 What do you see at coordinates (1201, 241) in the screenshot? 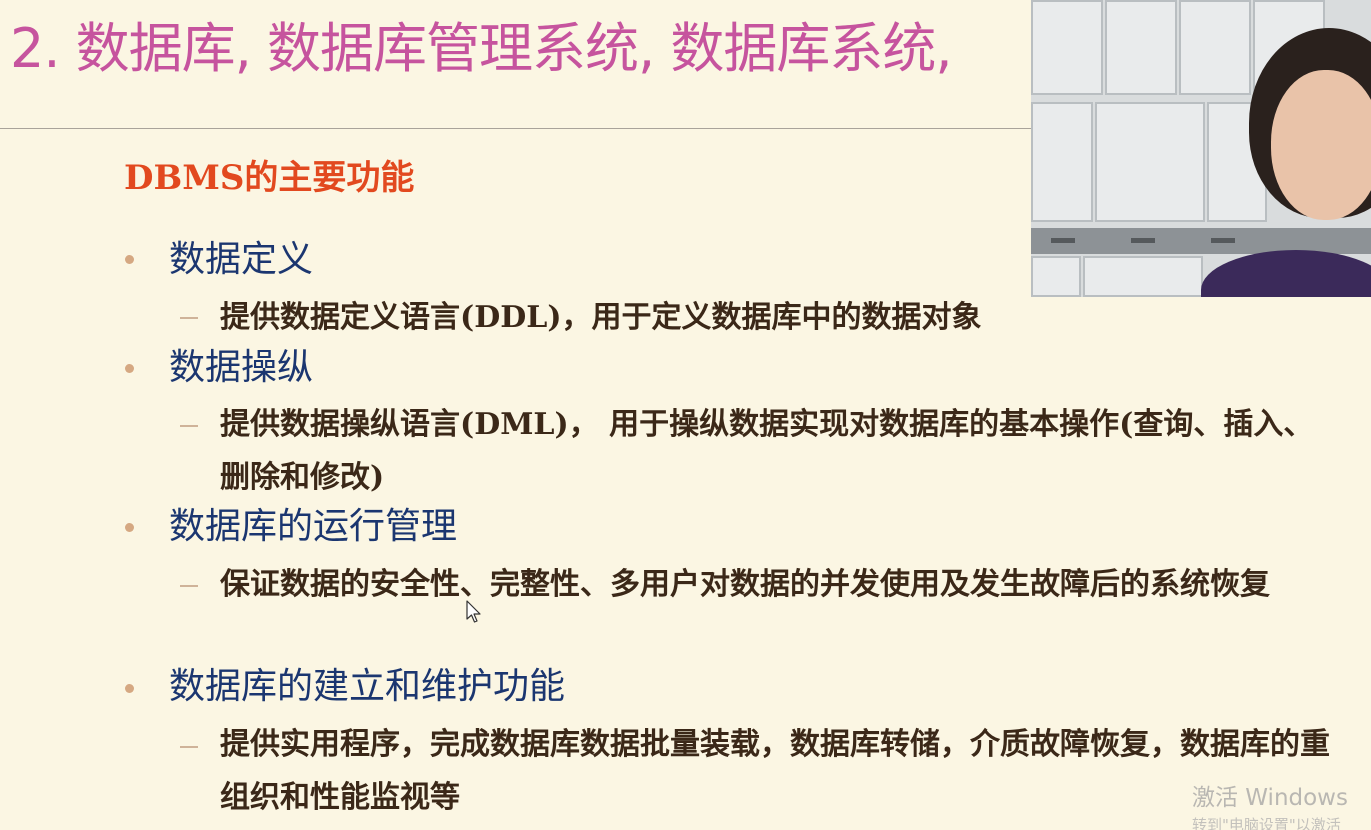
I see `range-hood` at bounding box center [1201, 241].